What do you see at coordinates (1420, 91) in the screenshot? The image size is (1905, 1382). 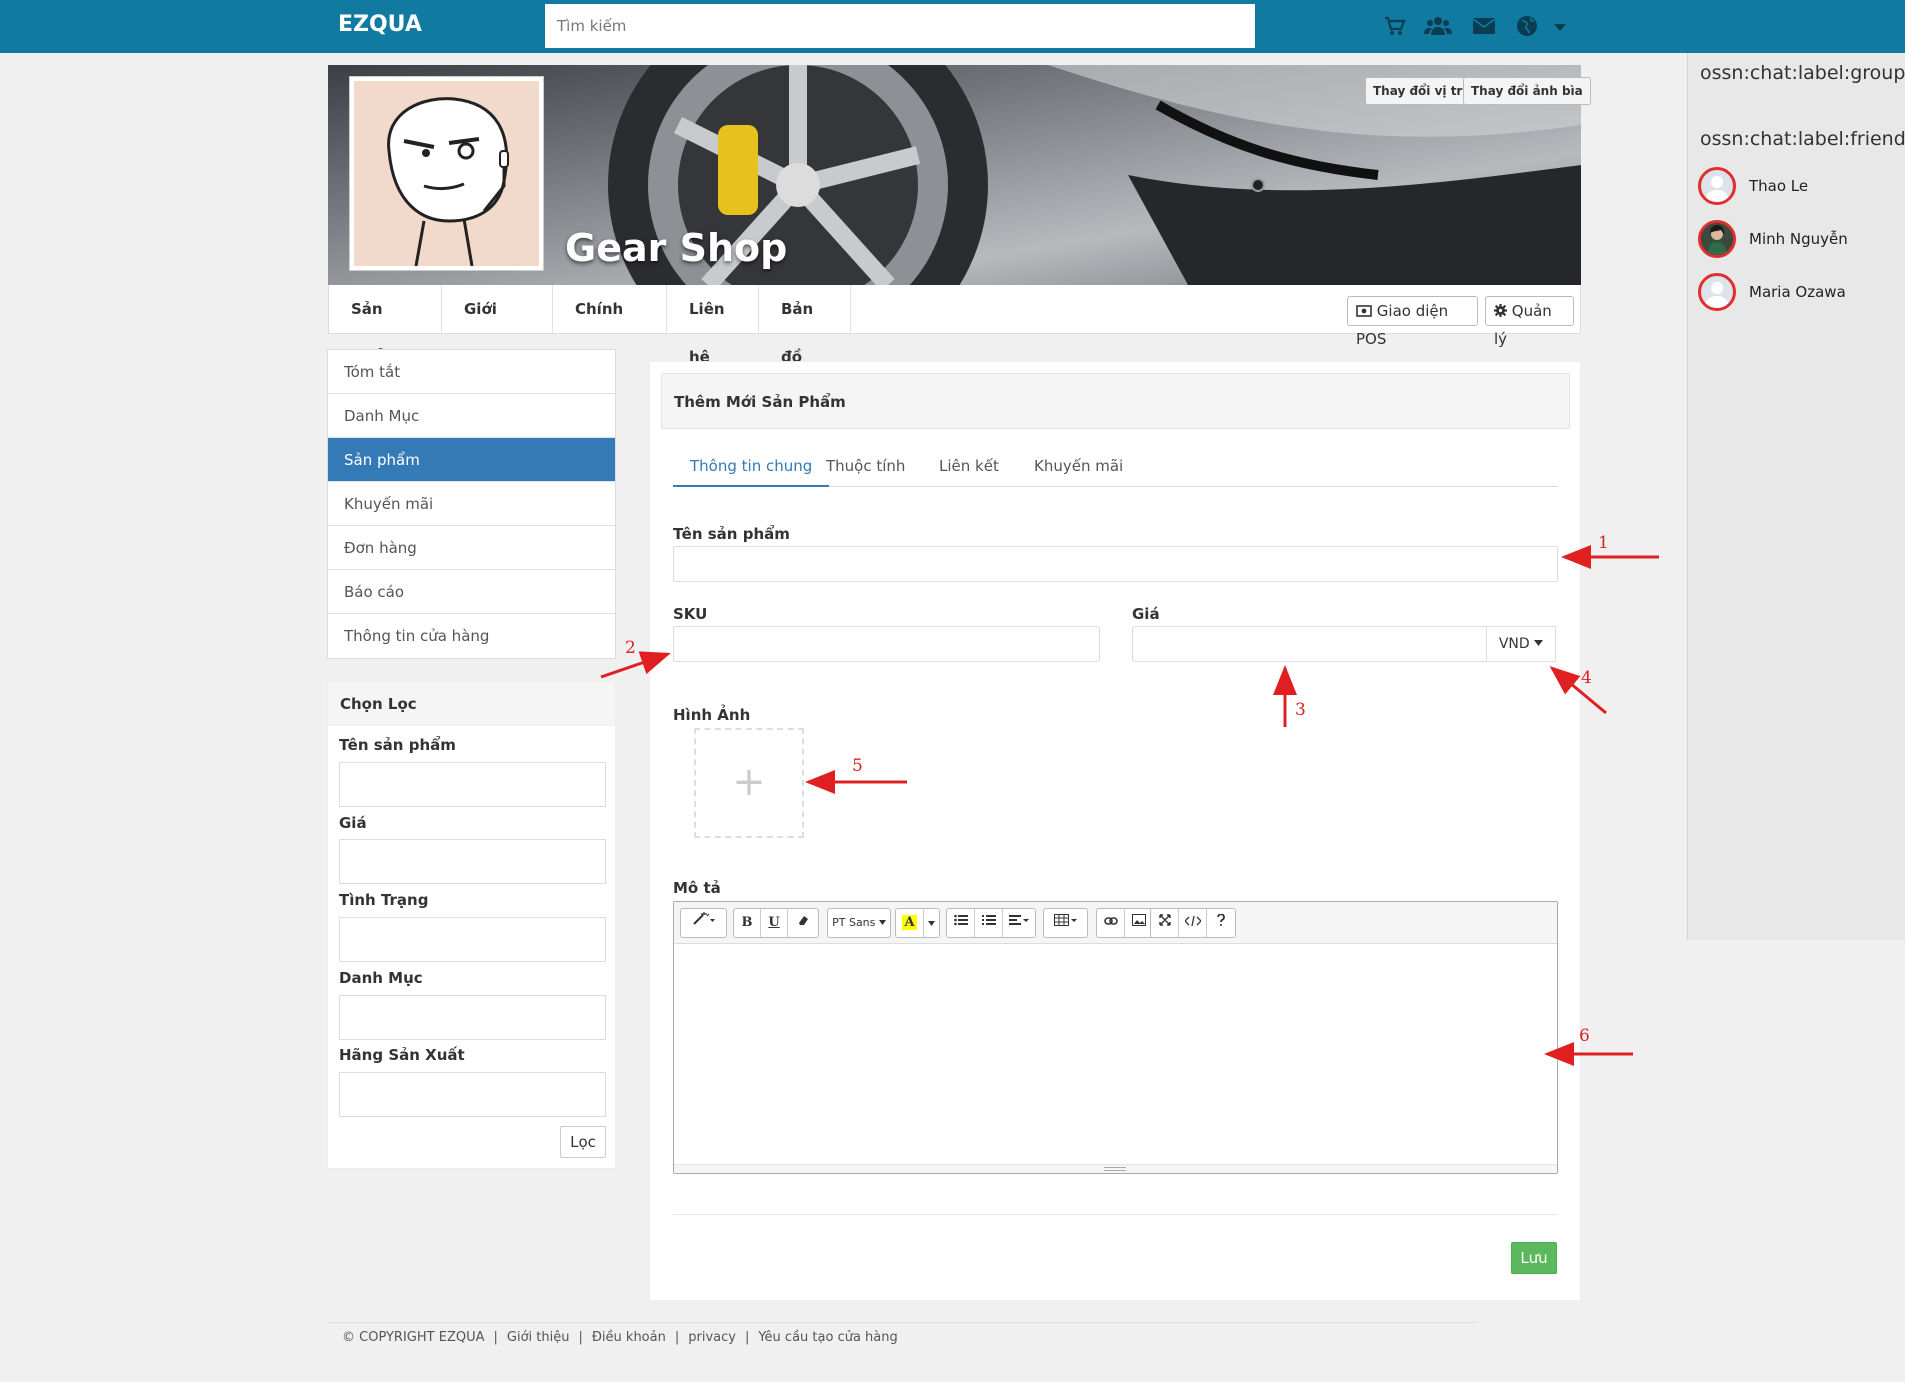 I see `change-position-button: Thay đổi vị trí` at bounding box center [1420, 91].